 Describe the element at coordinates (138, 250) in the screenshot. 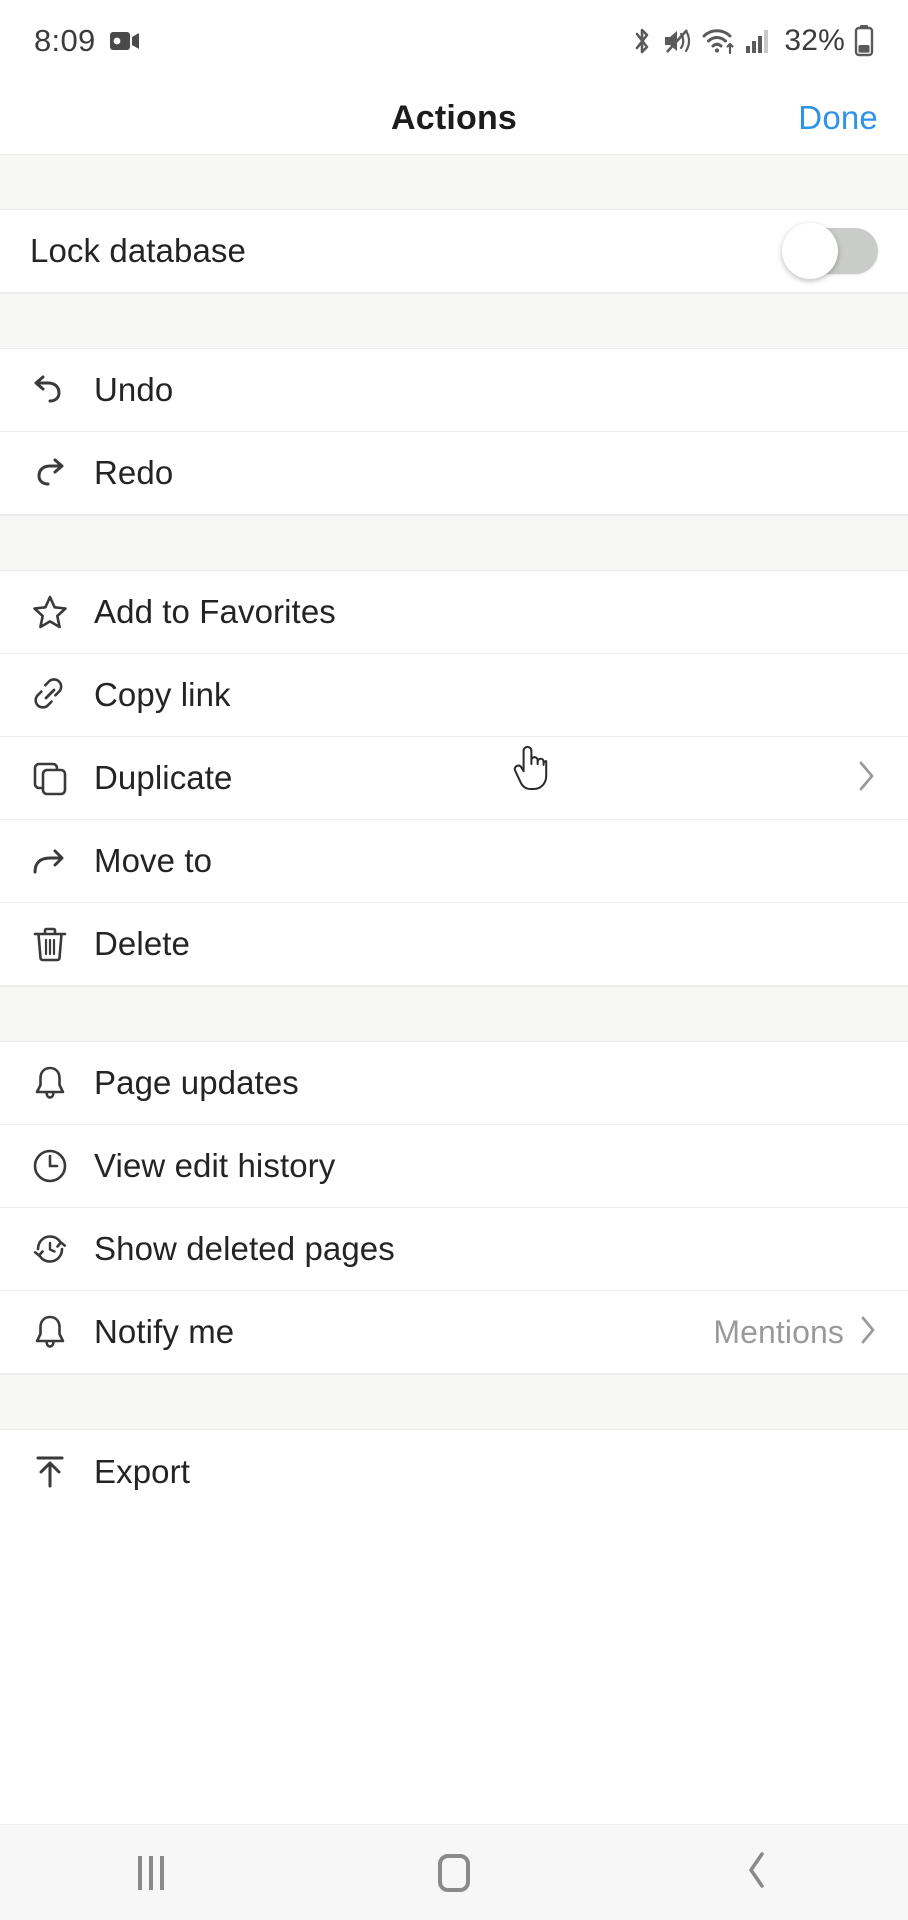

I see `row-label-lock-database: Lock database` at that location.